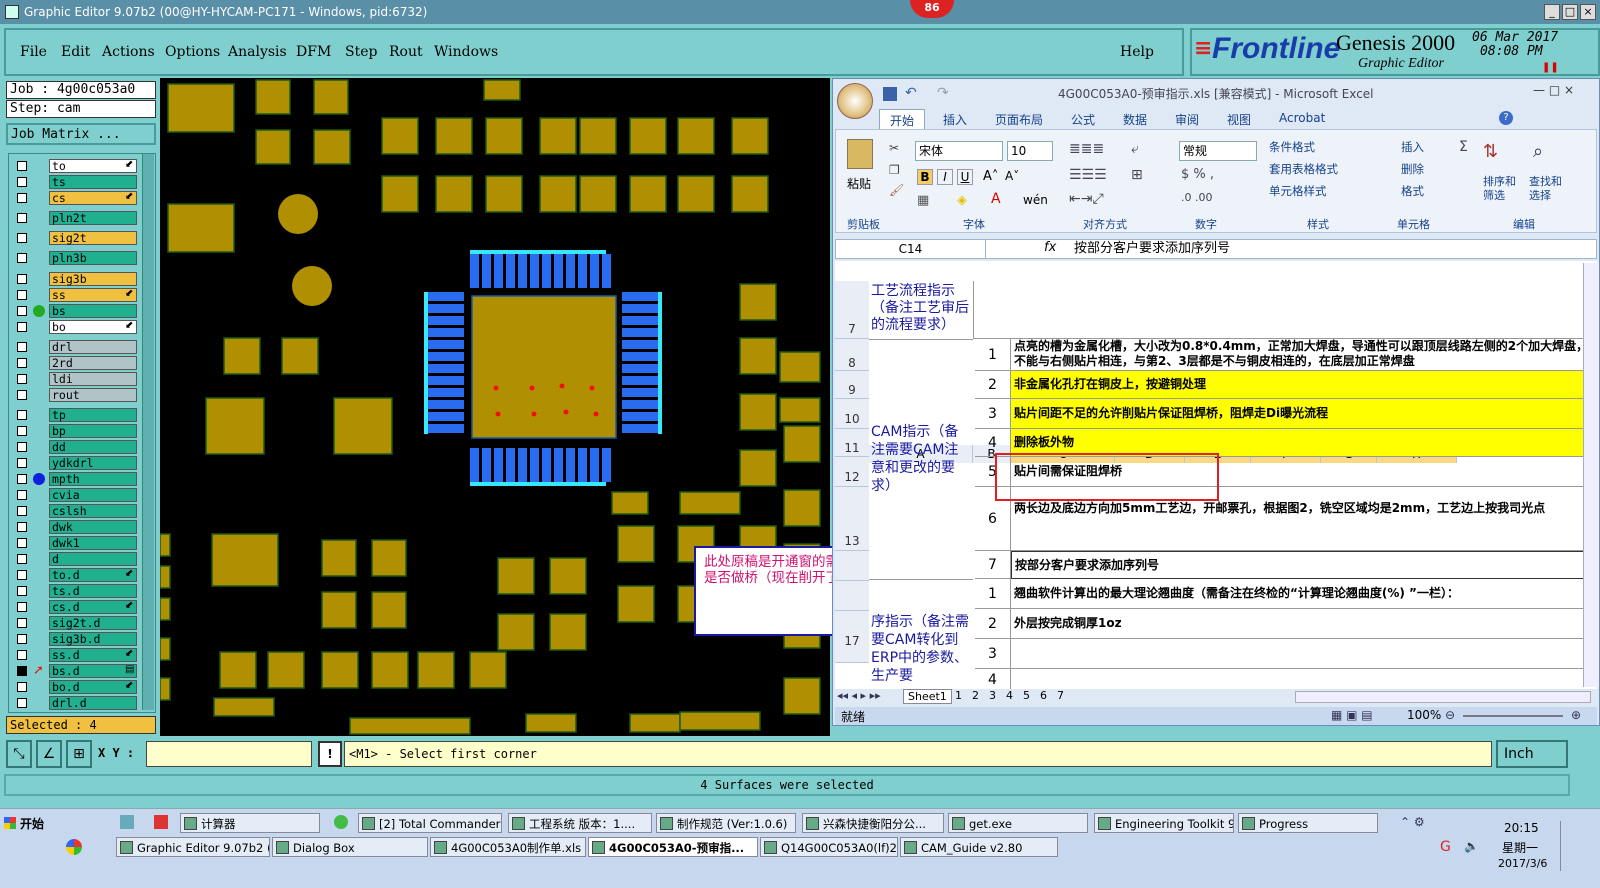 This screenshot has width=1600, height=888. What do you see at coordinates (1591, 475) in the screenshot?
I see `vertical-scrollbar` at bounding box center [1591, 475].